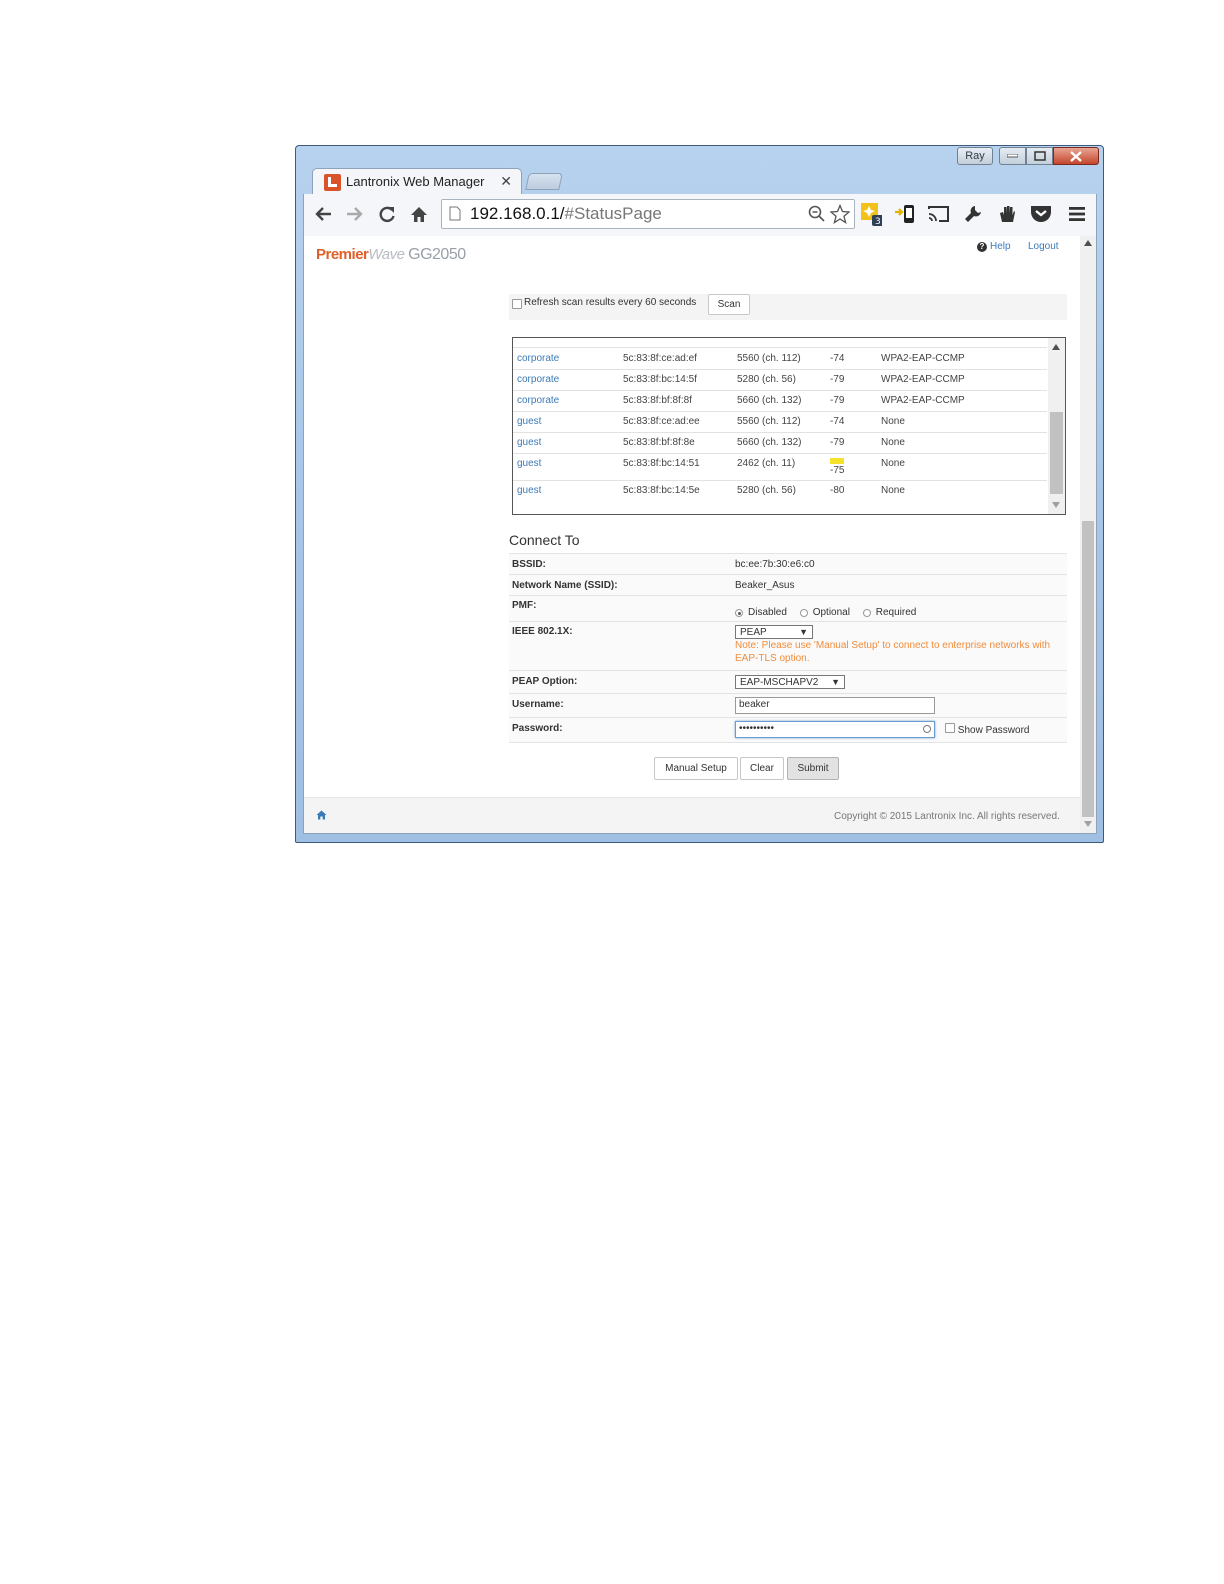 The image size is (1224, 1584). I want to click on new-tab-button, so click(544, 181).